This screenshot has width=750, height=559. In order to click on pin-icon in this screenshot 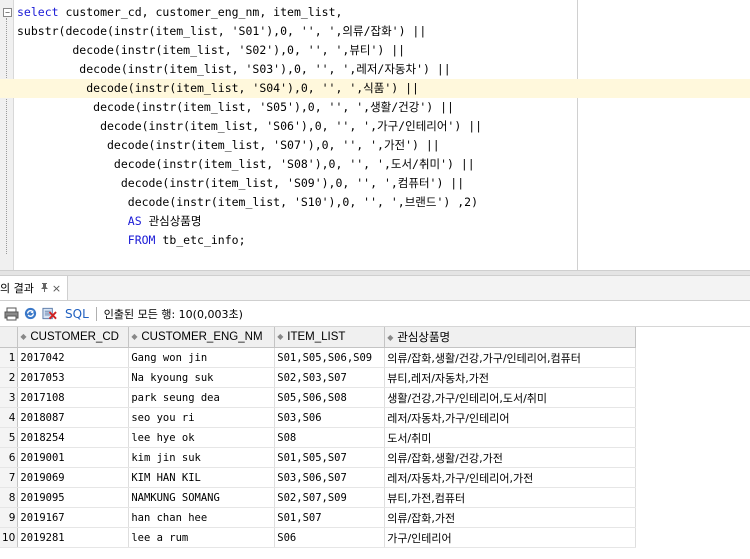, I will do `click(44, 288)`.